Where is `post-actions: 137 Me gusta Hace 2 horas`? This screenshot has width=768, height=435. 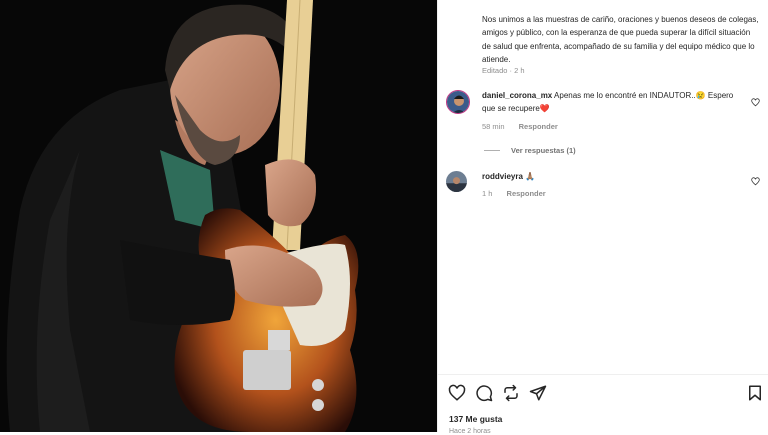
post-actions: 137 Me gusta Hace 2 horas is located at coordinates (603, 404).